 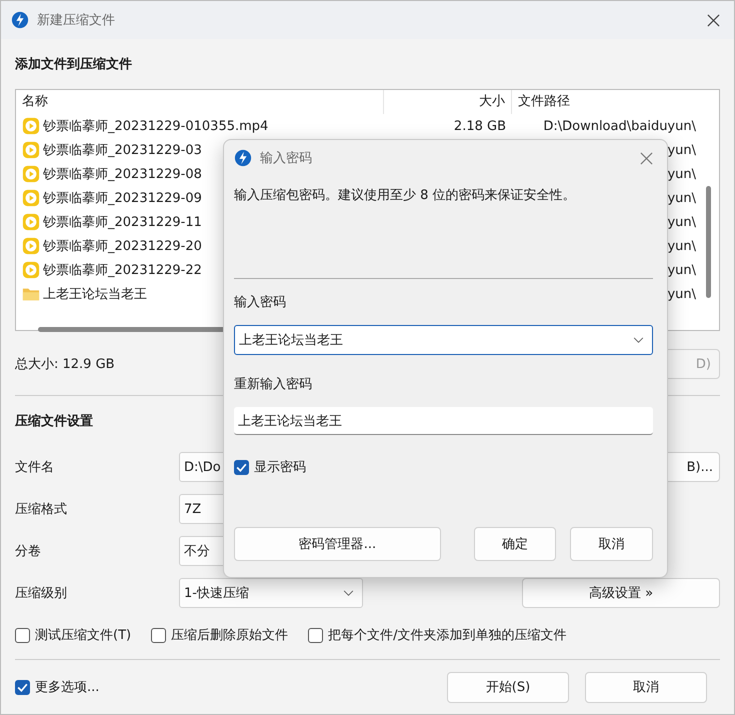 I want to click on file-name: 钞票临摹师_20231229-20, so click(x=122, y=246).